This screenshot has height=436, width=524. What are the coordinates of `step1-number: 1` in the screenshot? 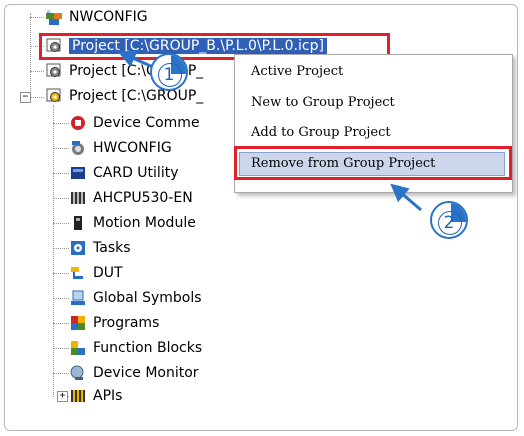 It's located at (169, 75).